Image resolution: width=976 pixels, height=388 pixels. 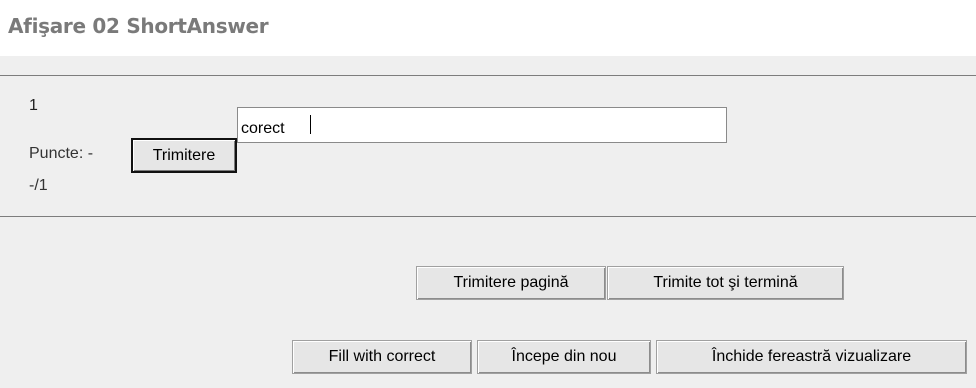 What do you see at coordinates (811, 357) in the screenshot?
I see `close-preview-button: Închide fereastră vizualizare` at bounding box center [811, 357].